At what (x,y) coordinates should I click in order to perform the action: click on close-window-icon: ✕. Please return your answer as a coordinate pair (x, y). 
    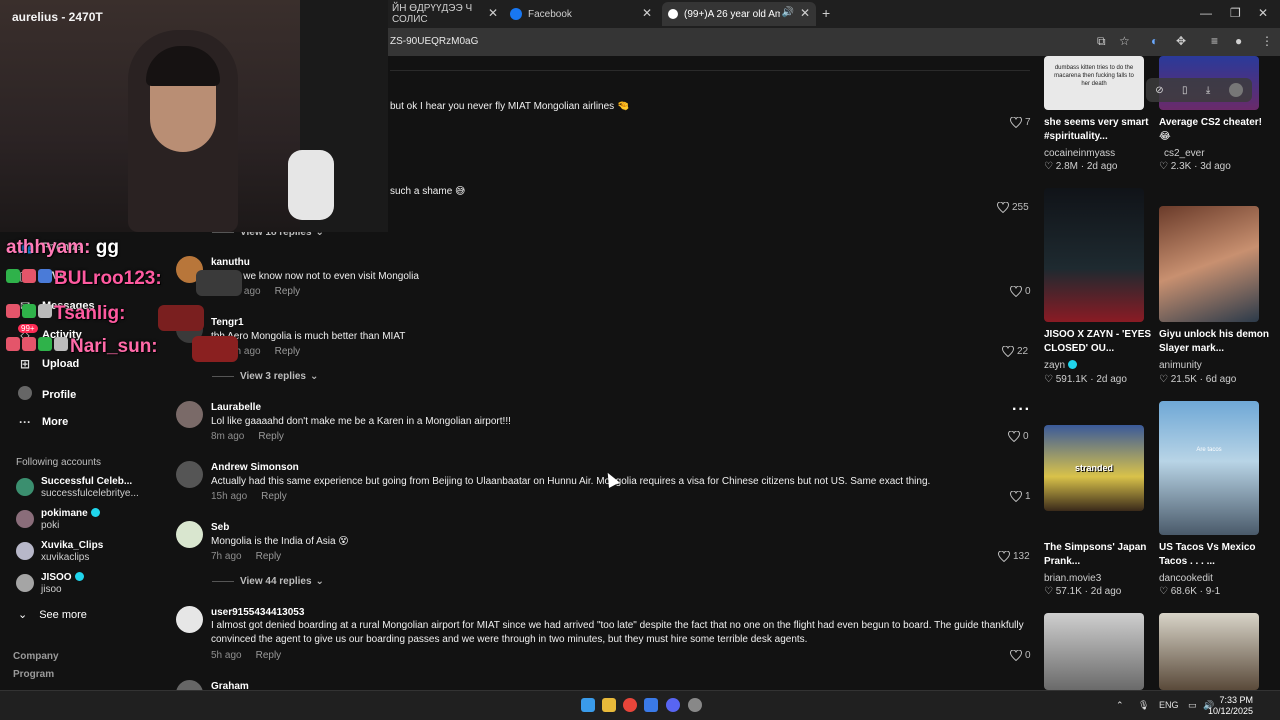
    Looking at the image, I should click on (1263, 13).